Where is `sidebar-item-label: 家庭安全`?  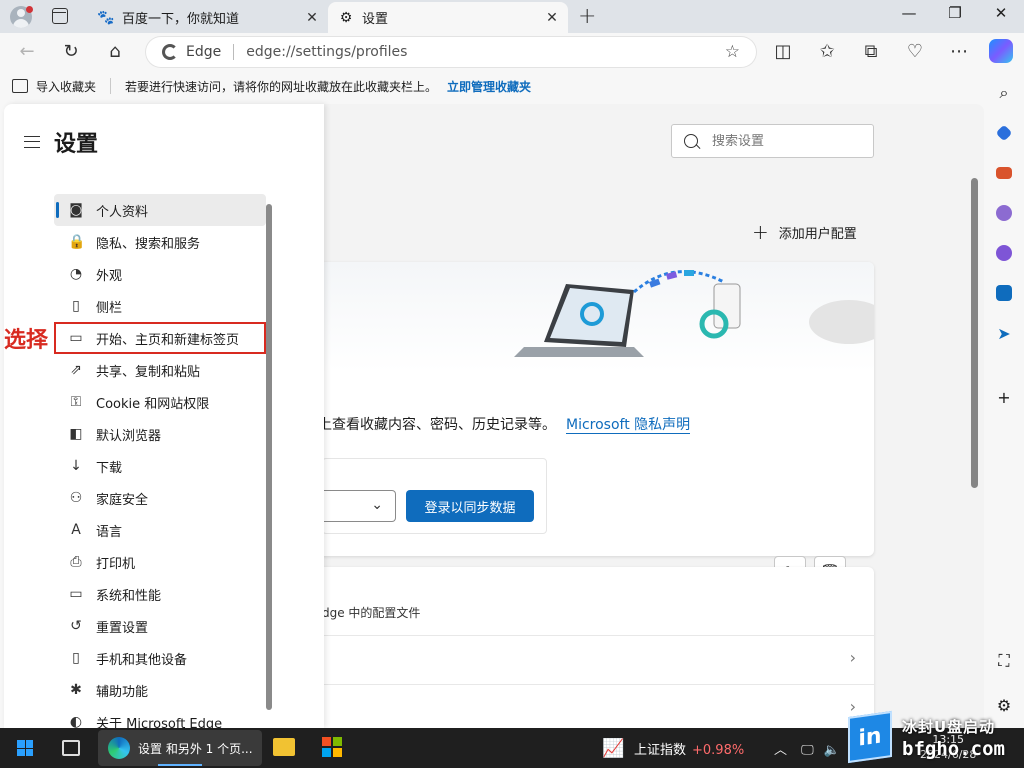 sidebar-item-label: 家庭安全 is located at coordinates (122, 500).